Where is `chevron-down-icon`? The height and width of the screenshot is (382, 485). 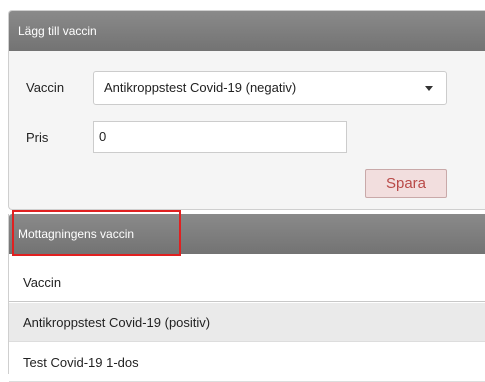
chevron-down-icon is located at coordinates (429, 88).